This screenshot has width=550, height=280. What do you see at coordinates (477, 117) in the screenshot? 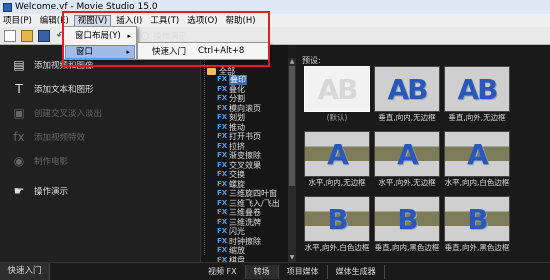
I see `preset-label: 垂直,向外,无边框` at bounding box center [477, 117].